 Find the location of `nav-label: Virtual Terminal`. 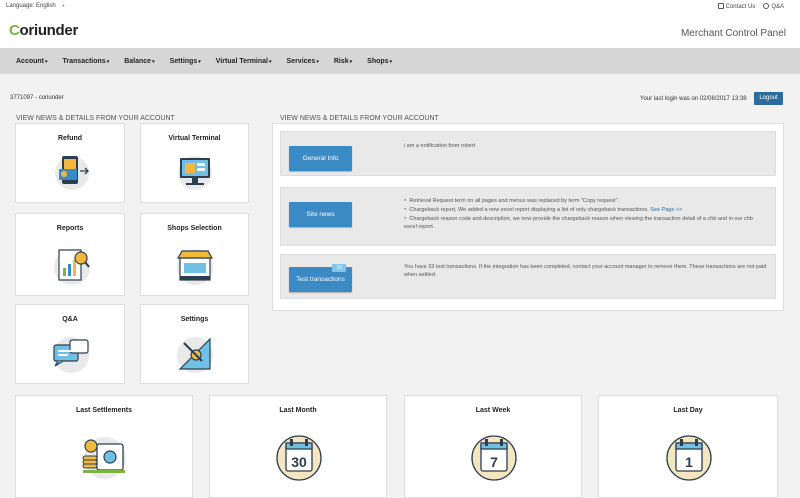

nav-label: Virtual Terminal is located at coordinates (241, 61).